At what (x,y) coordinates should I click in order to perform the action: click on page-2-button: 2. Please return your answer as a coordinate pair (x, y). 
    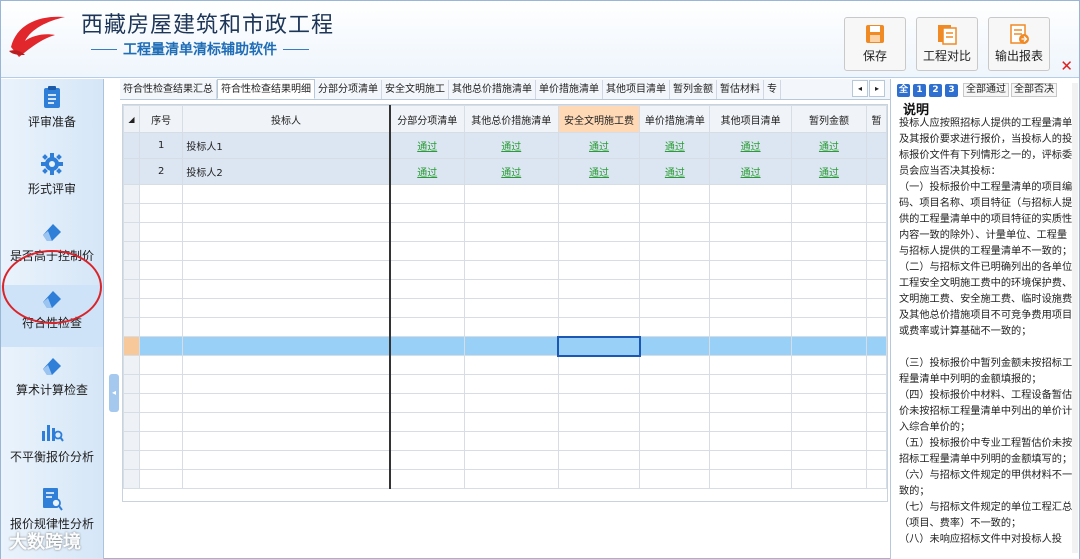
    Looking at the image, I should click on (935, 90).